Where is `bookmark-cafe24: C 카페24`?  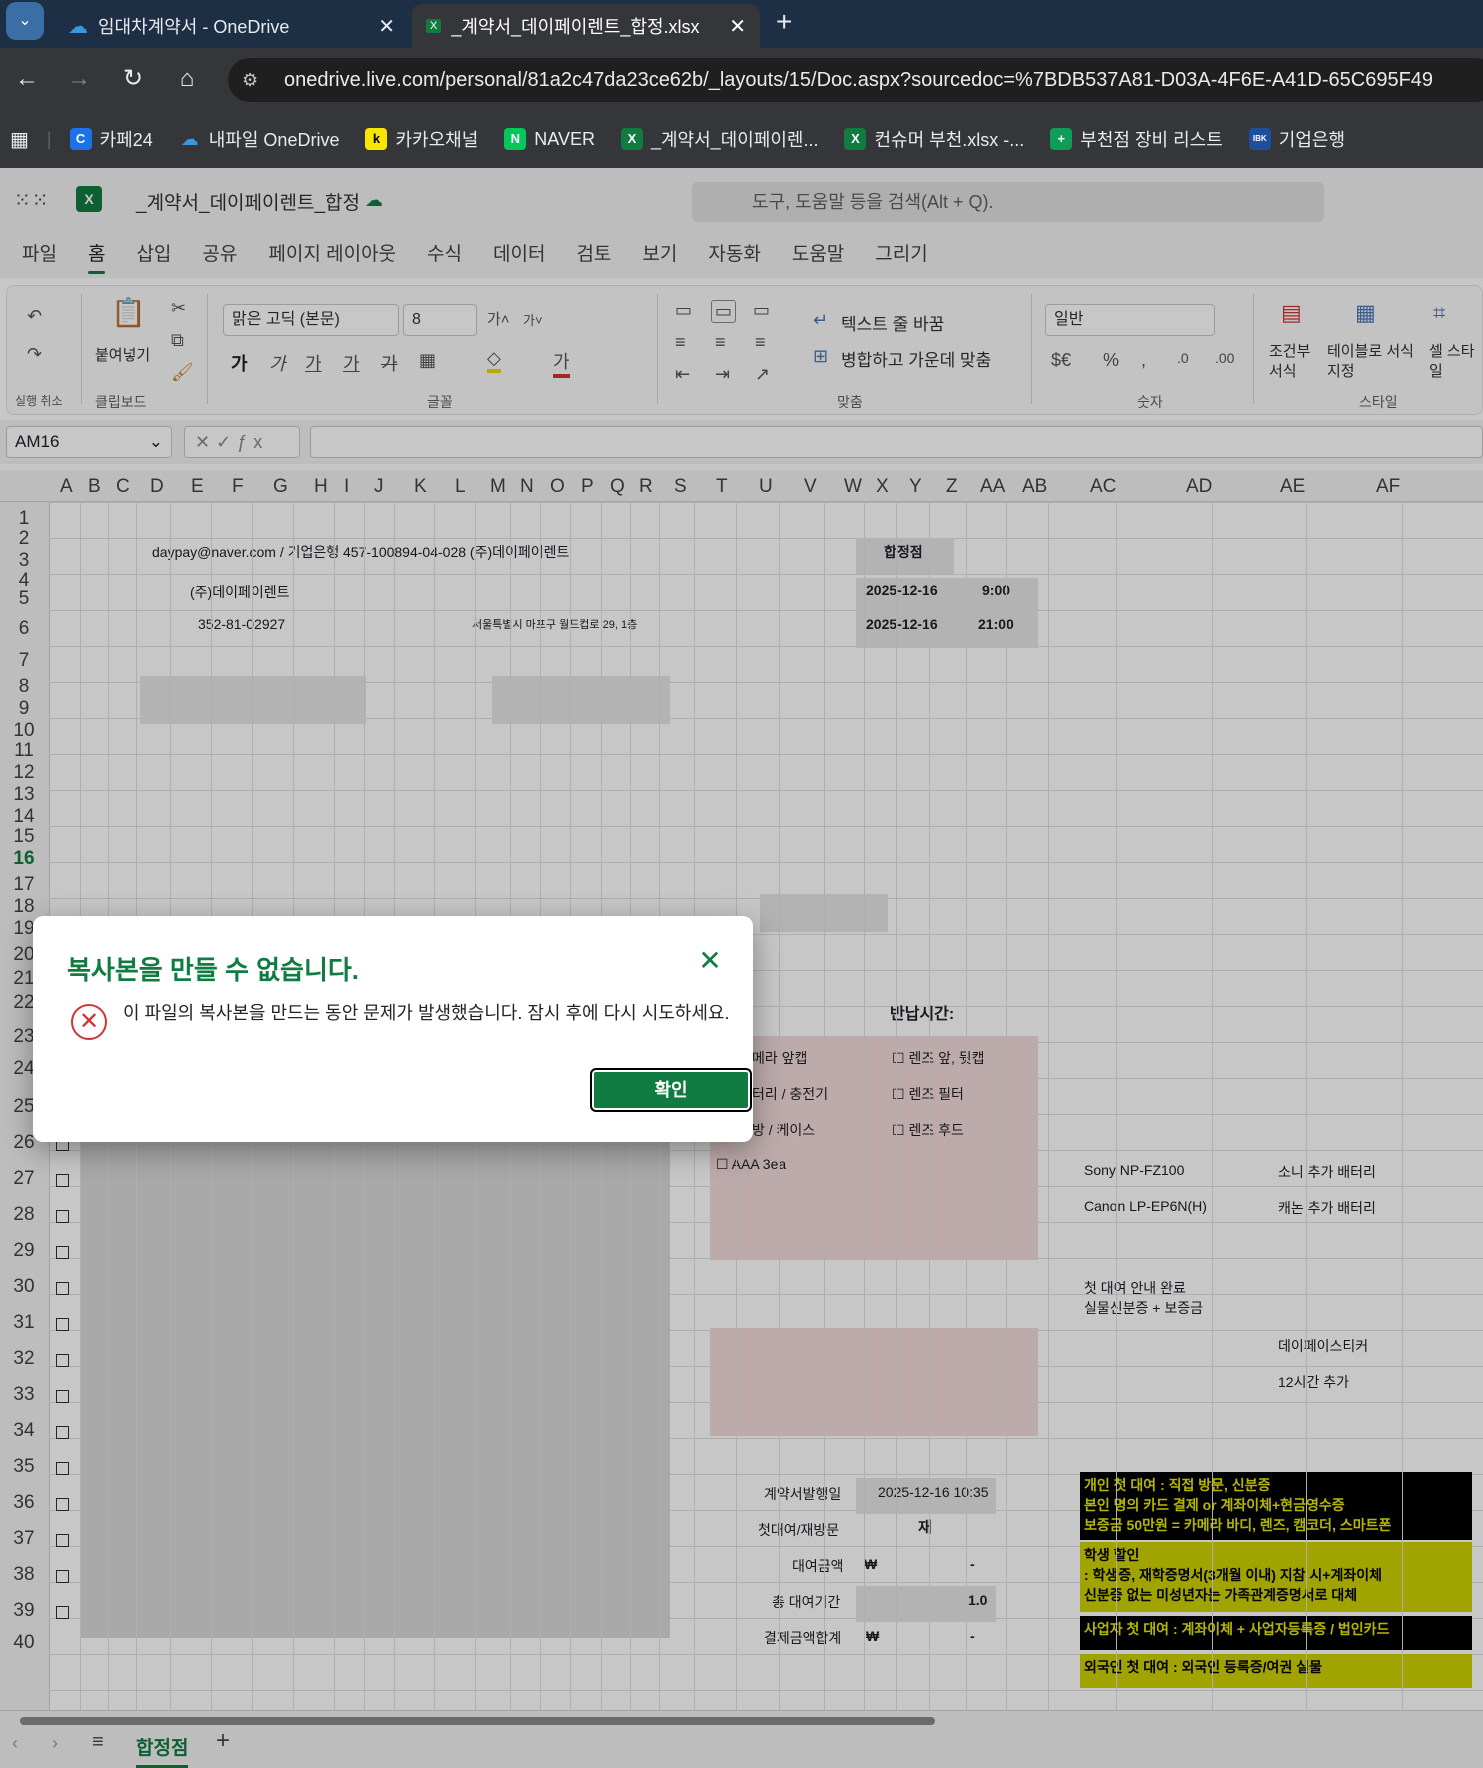 bookmark-cafe24: C 카페24 is located at coordinates (111, 139).